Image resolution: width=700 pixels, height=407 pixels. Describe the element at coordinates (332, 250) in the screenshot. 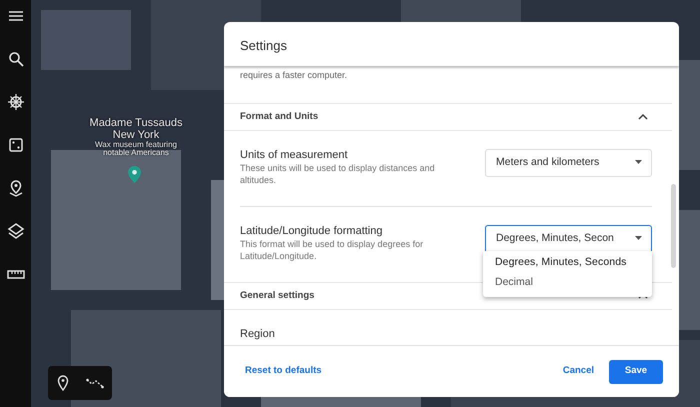

I see `setting-description: This format will be used to display degrees for Latitude/Longitude.` at that location.